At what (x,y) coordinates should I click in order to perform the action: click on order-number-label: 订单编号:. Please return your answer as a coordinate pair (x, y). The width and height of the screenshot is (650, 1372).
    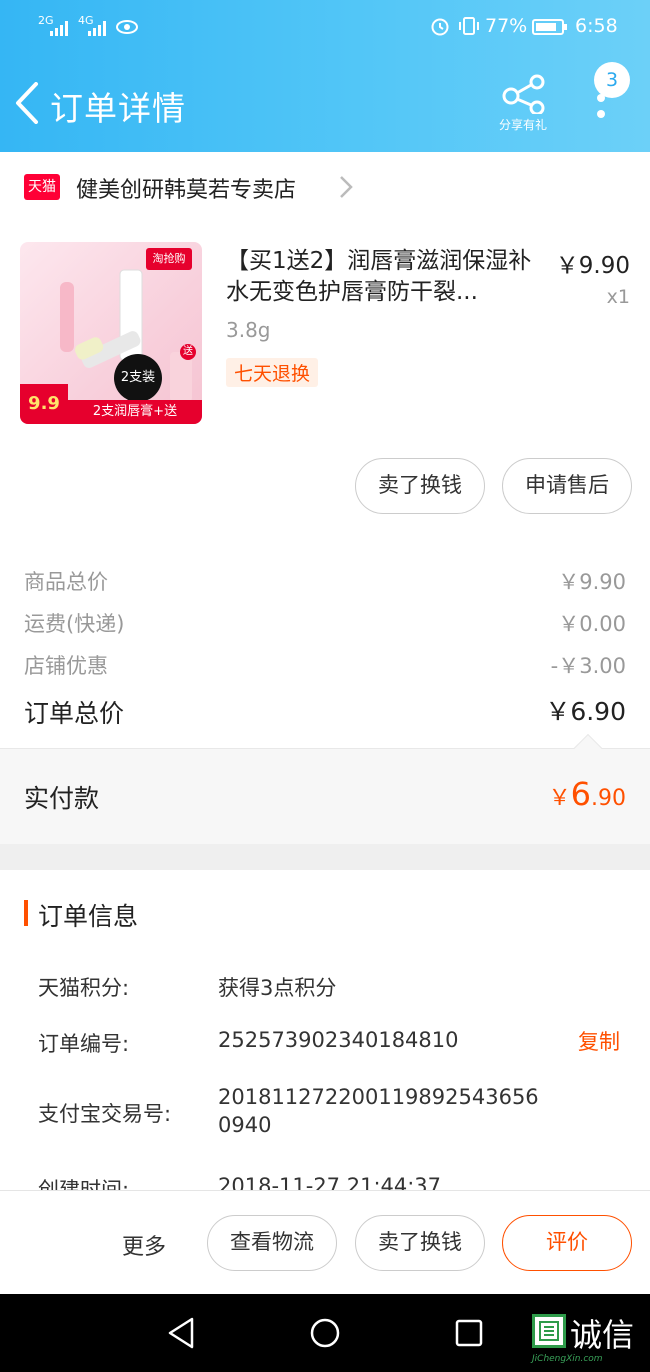
    Looking at the image, I should click on (84, 1044).